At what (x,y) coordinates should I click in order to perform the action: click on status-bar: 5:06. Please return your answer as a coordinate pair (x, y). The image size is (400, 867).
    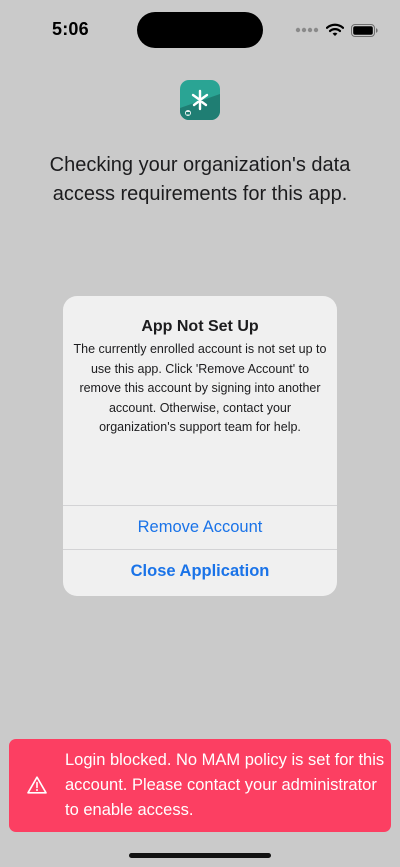
    Looking at the image, I should click on (200, 30).